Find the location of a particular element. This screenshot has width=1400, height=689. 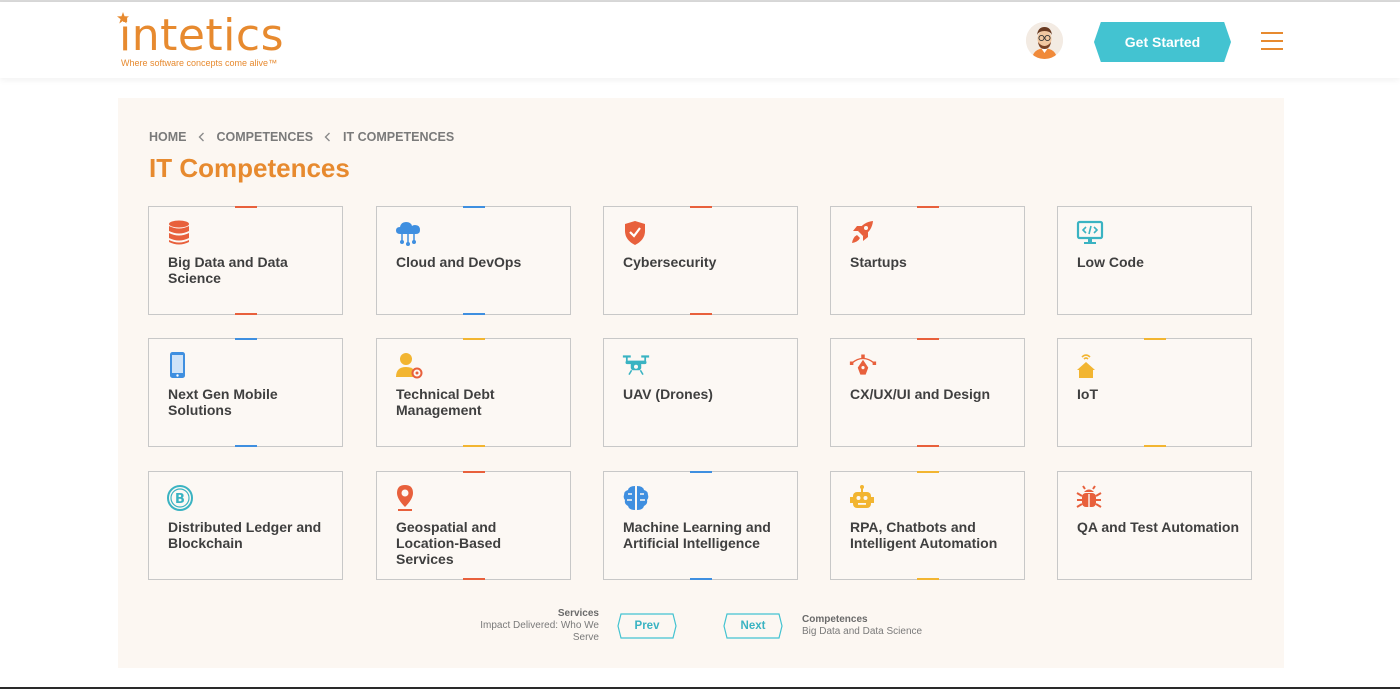

card-geospatial: Geospatial and Location-Based Services is located at coordinates (473, 525).